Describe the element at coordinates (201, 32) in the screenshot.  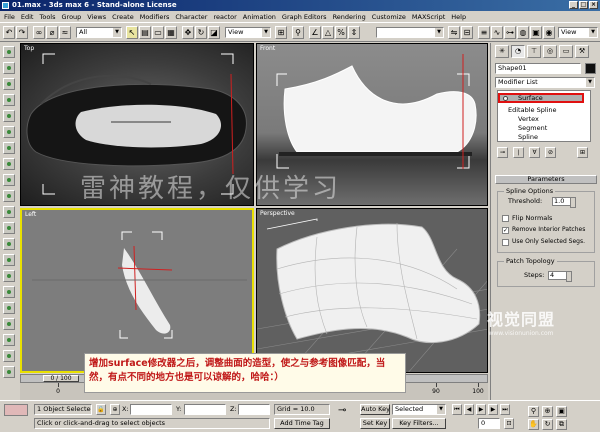
I see `select-rotate-icon: ↻` at that location.